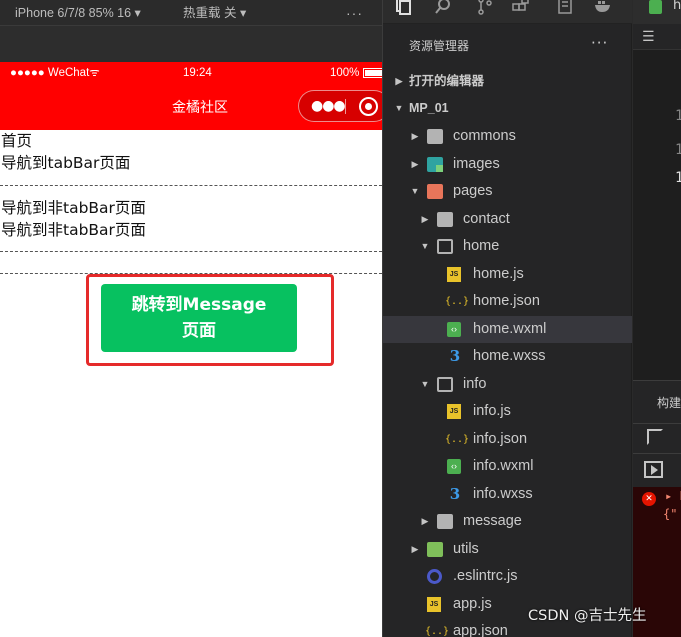 This screenshot has height=637, width=681. What do you see at coordinates (653, 469) in the screenshot?
I see `console-toggle-icon` at bounding box center [653, 469].